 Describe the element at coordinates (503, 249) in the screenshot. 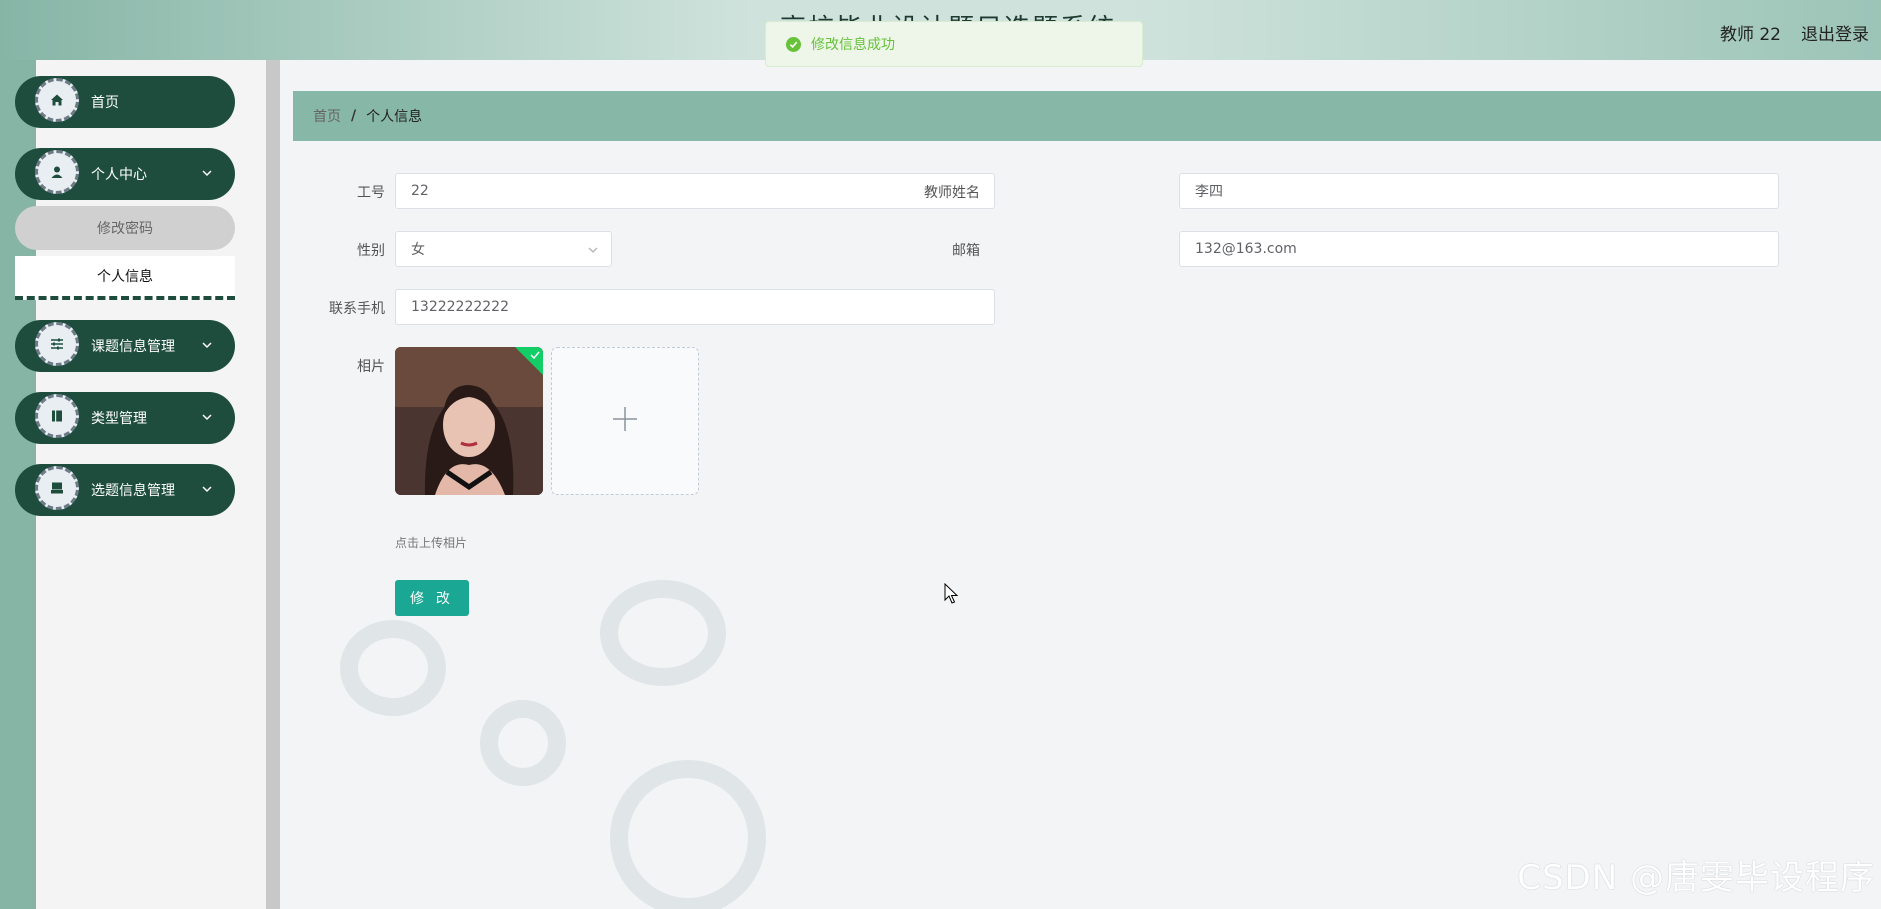

I see `gender-select: 女` at that location.